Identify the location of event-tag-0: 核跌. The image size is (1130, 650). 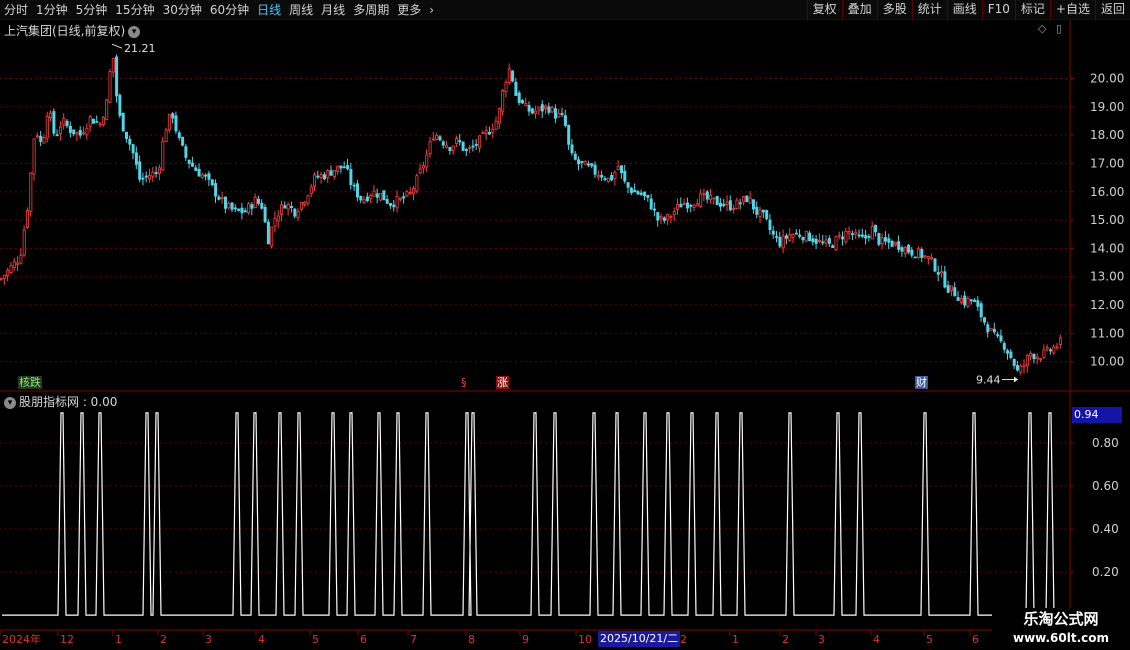
(30, 382).